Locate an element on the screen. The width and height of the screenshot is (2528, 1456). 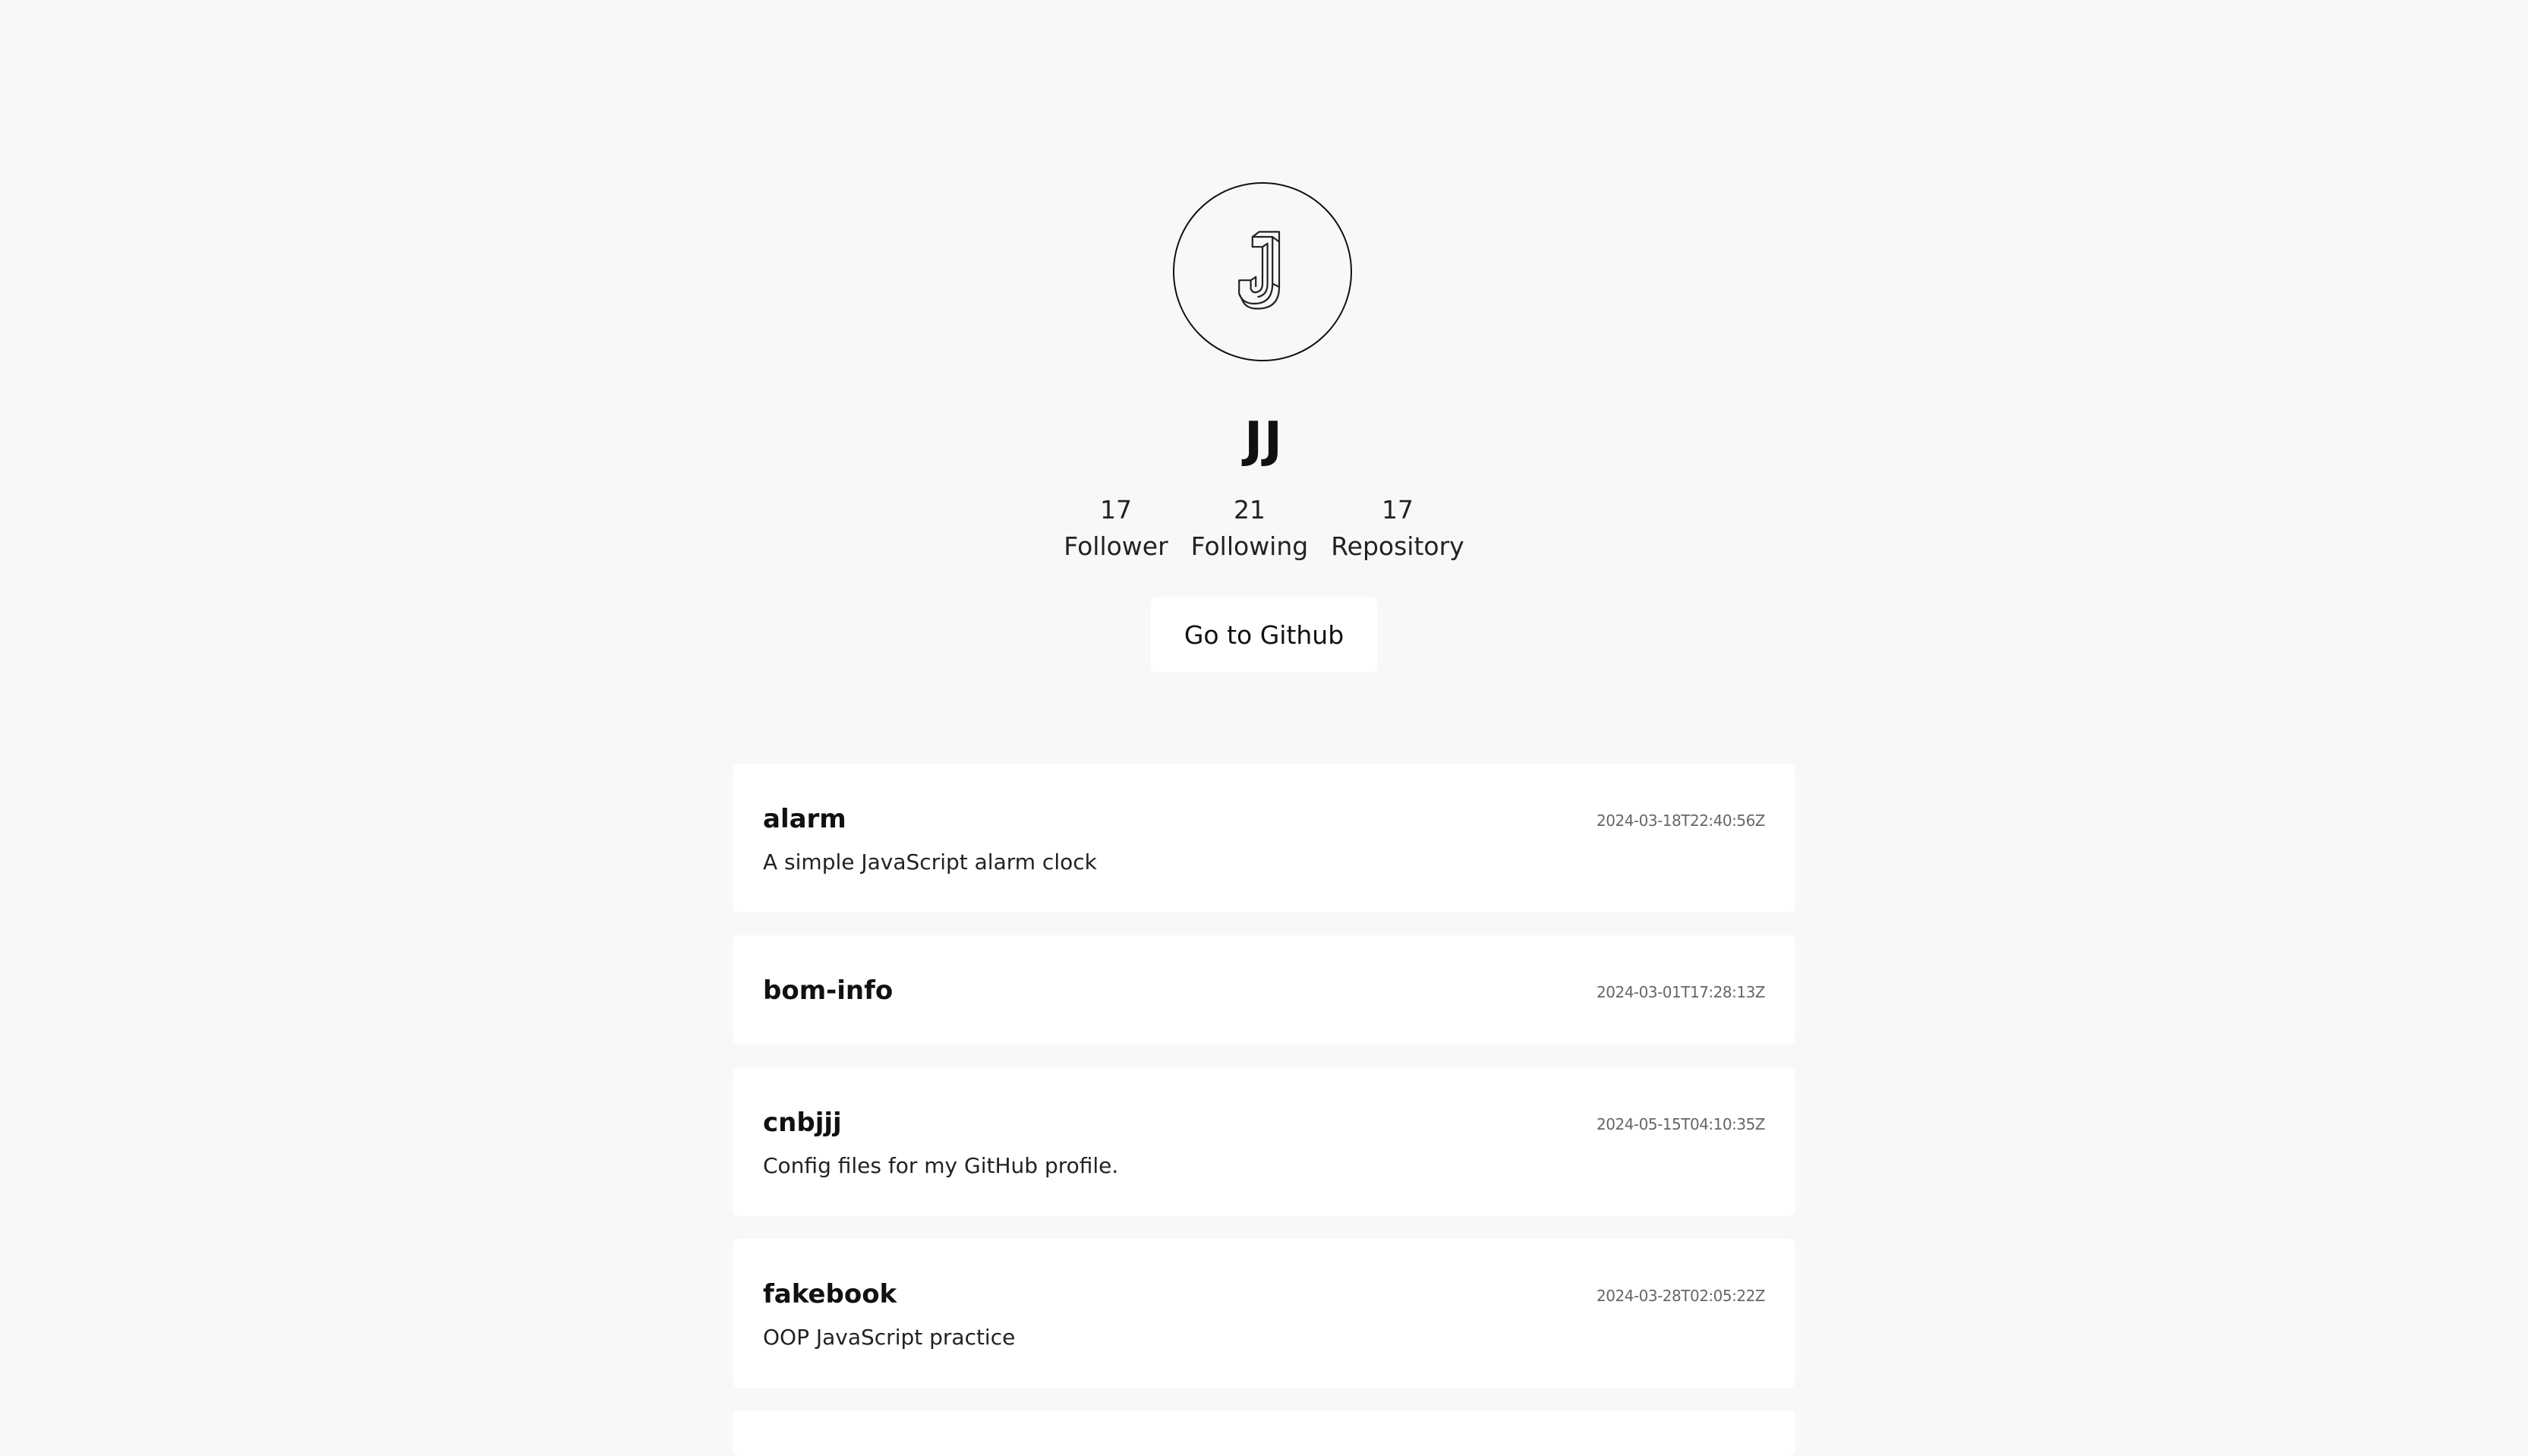
repo-updated-date: 2024-03-01T17:28:13Z is located at coordinates (1681, 992).